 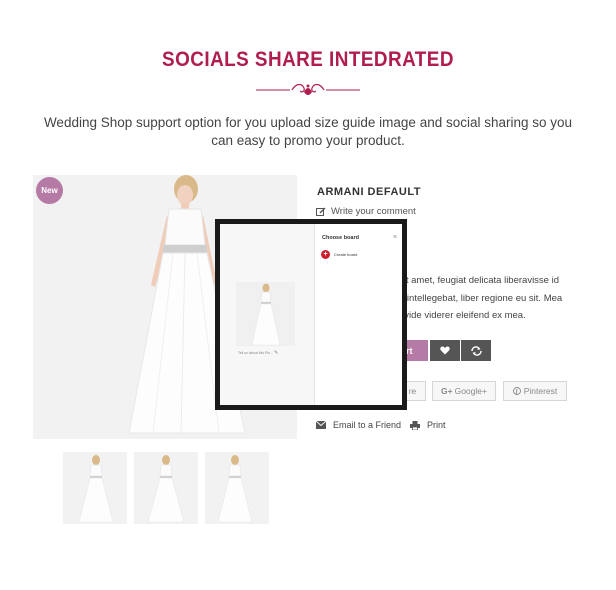 I want to click on email-friend-link: Email to a Friend, so click(x=358, y=425).